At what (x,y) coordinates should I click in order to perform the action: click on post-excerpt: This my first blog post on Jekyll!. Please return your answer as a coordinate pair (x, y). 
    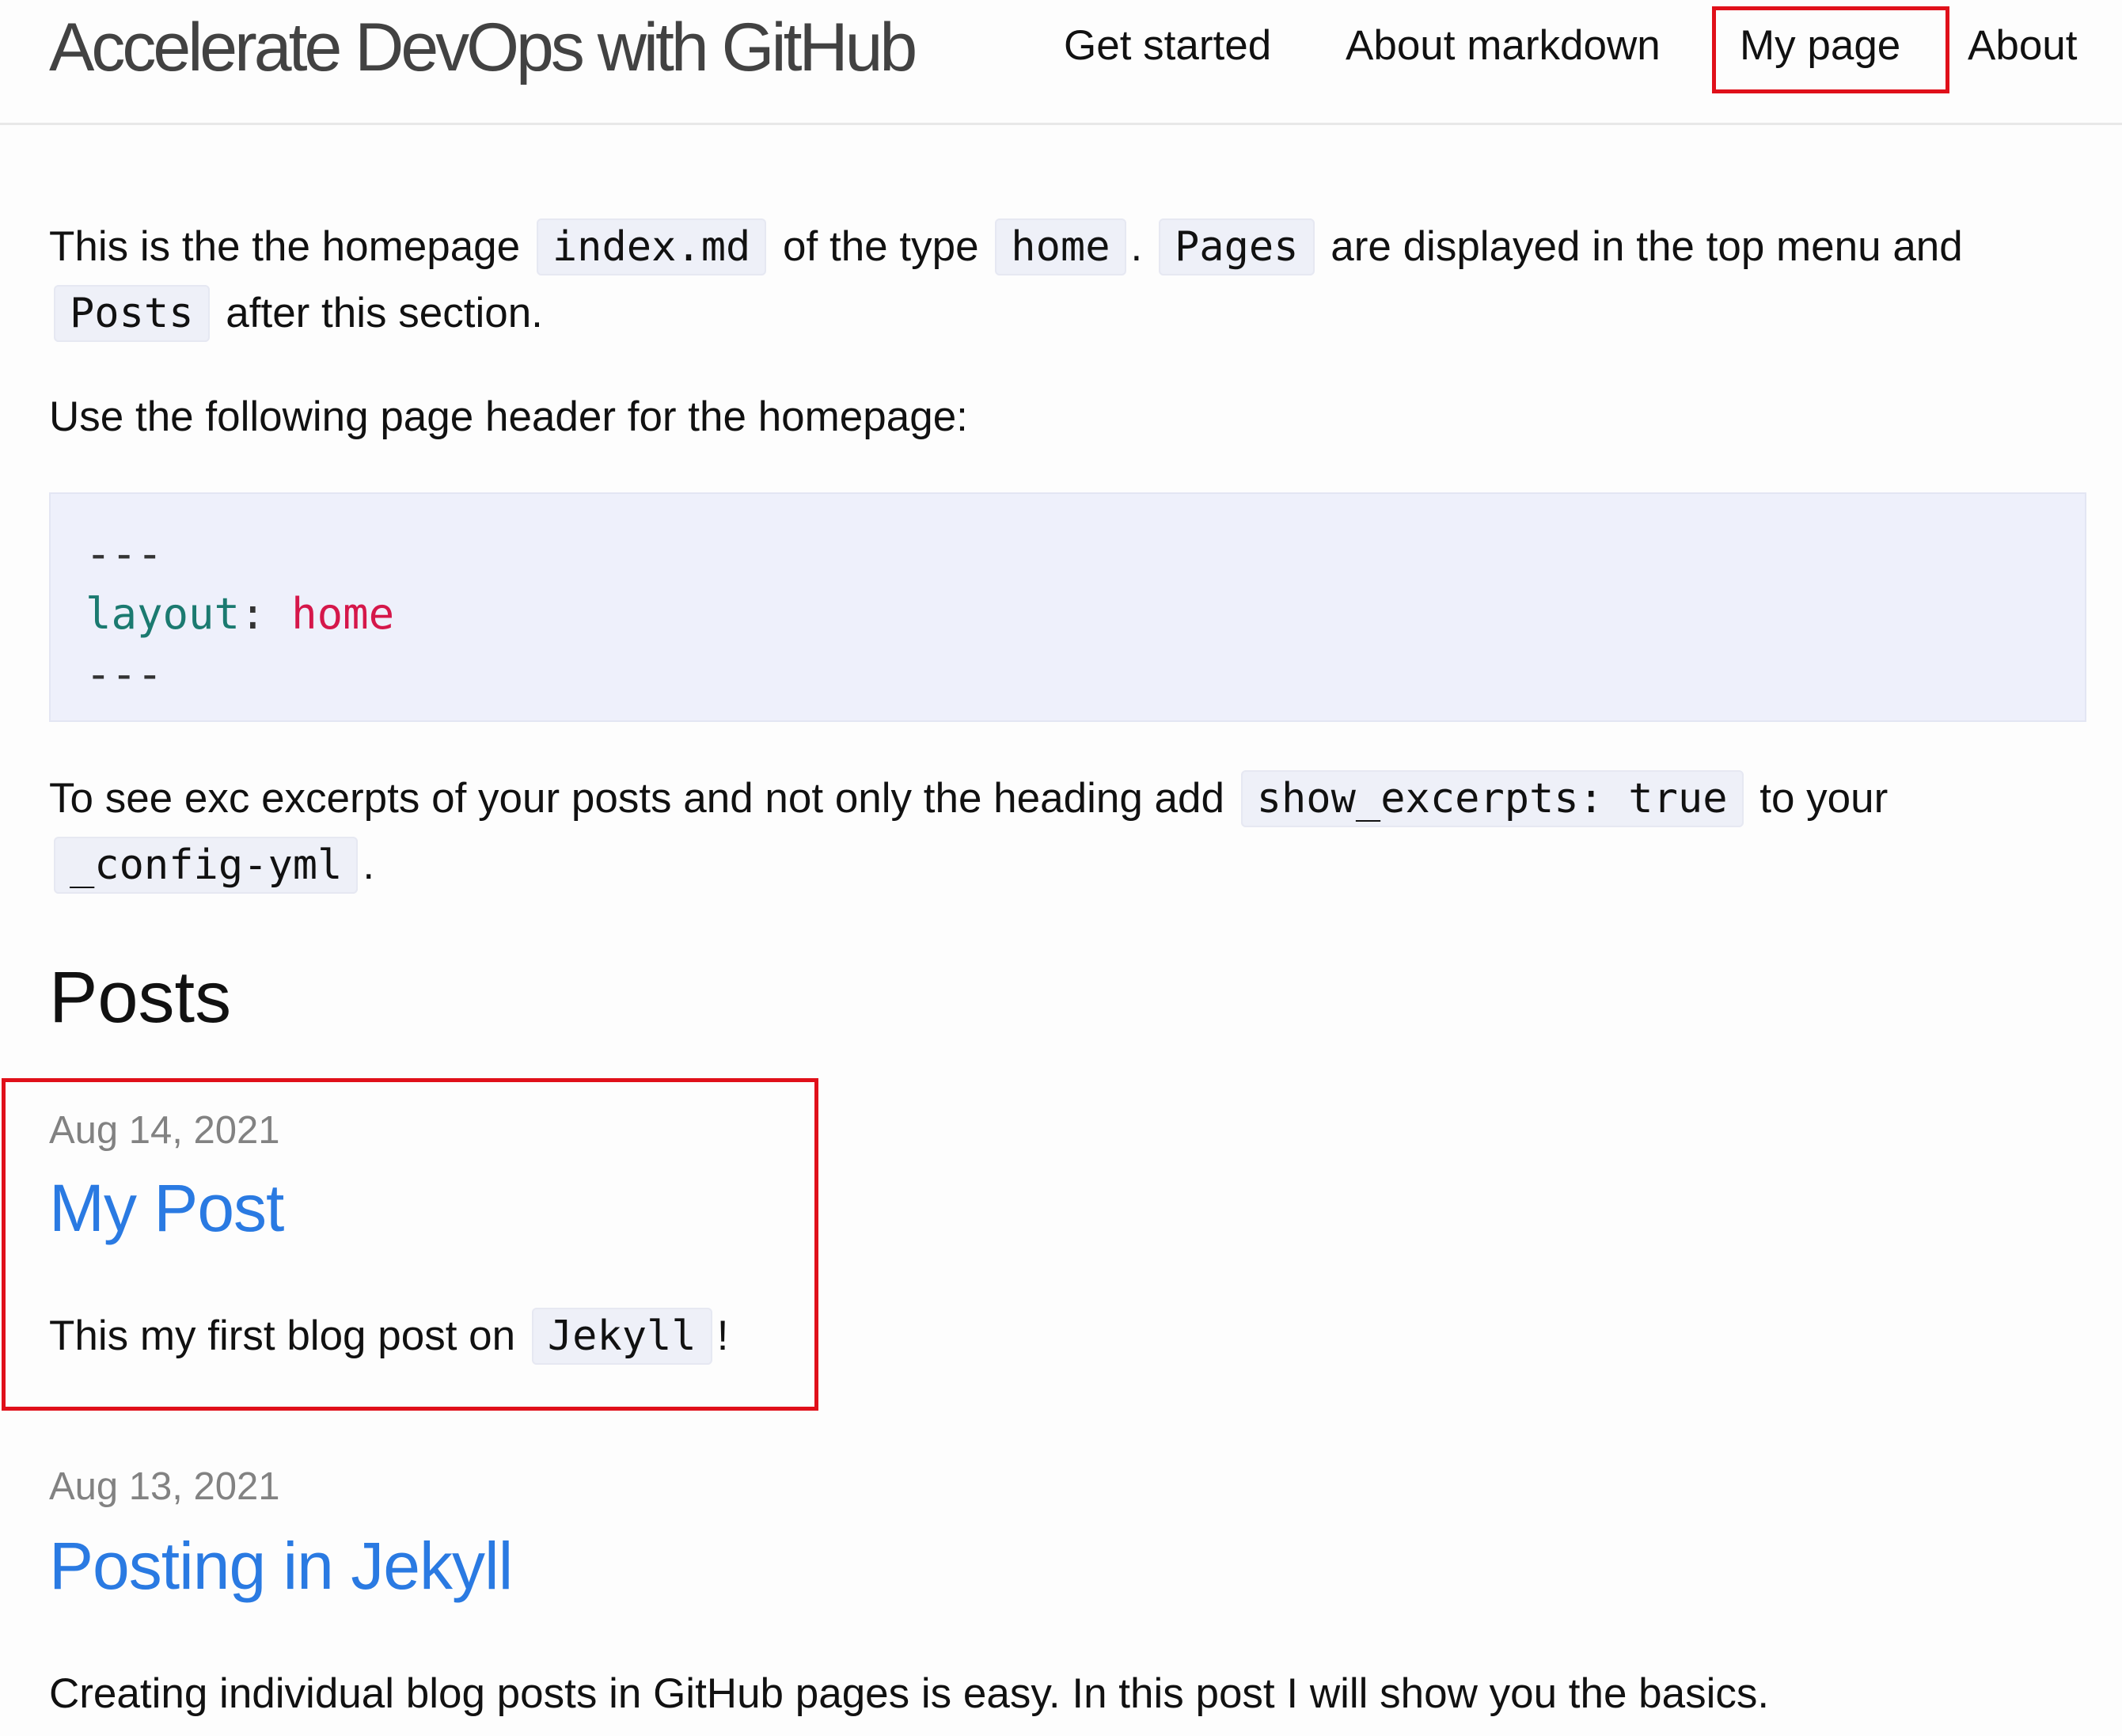
    Looking at the image, I should click on (388, 1336).